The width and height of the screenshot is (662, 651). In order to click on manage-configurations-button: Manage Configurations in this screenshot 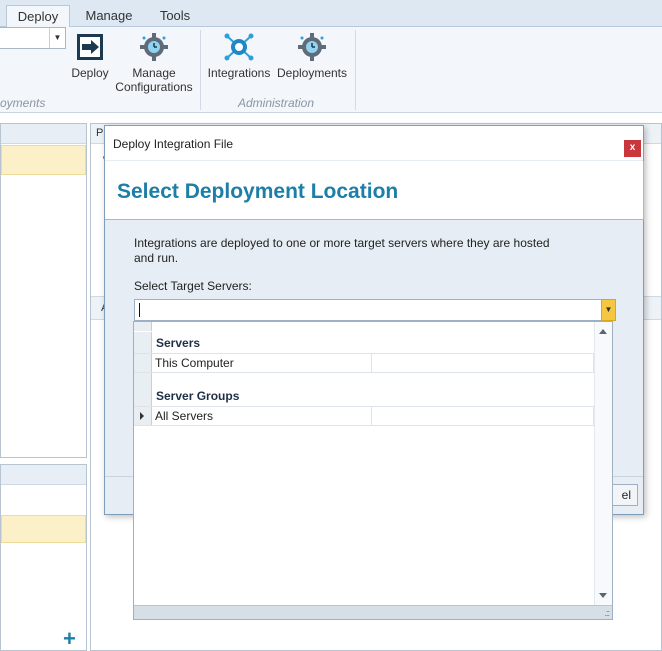, I will do `click(154, 63)`.